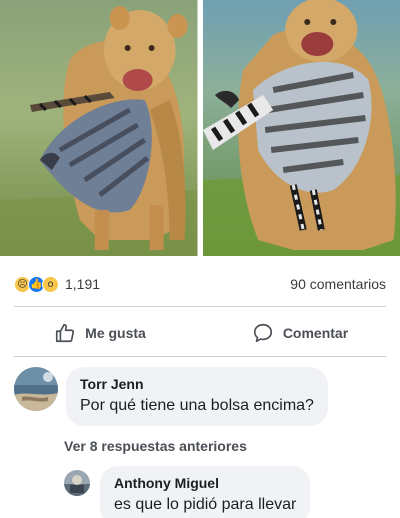 The image size is (400, 518). What do you see at coordinates (200, 306) in the screenshot?
I see `divider-top` at bounding box center [200, 306].